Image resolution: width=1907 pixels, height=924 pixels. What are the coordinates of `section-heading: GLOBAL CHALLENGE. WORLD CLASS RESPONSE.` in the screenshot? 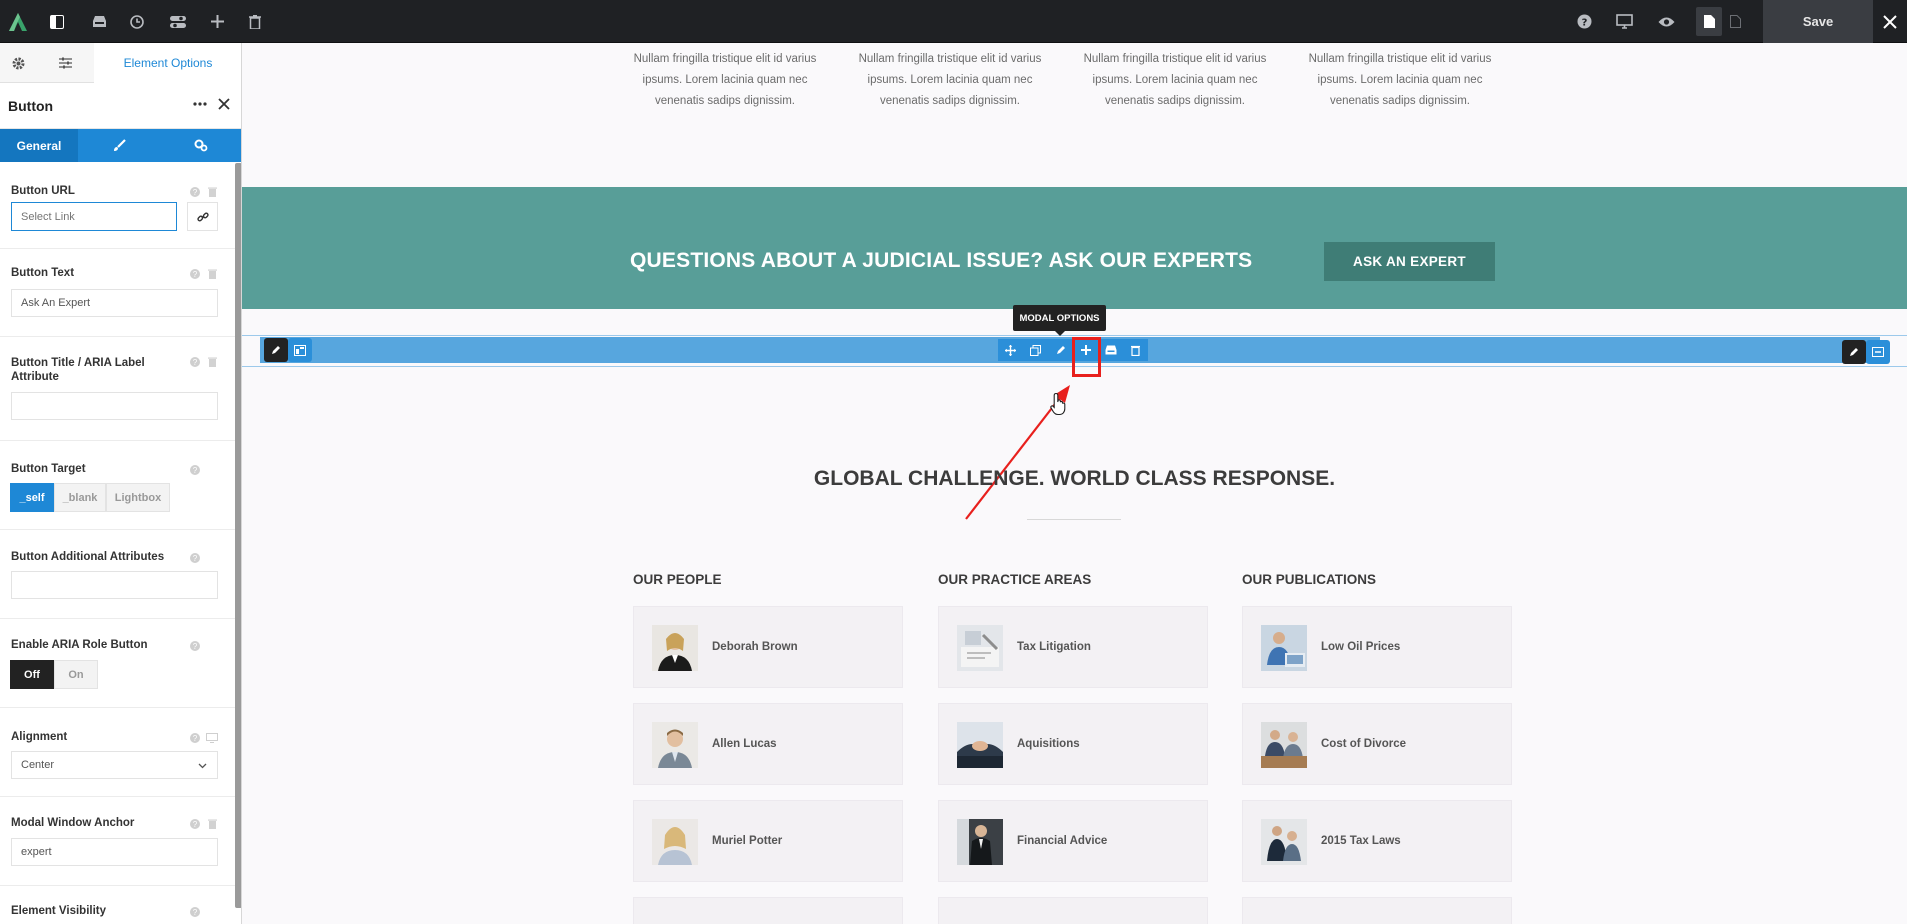 It's located at (1074, 478).